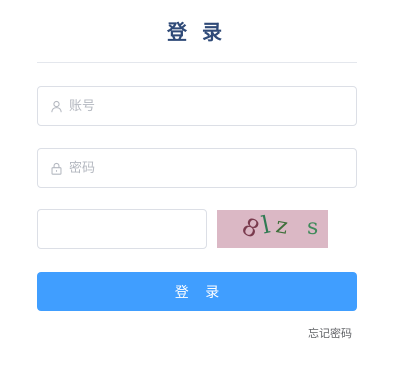  Describe the element at coordinates (196, 32) in the screenshot. I see `login-title: 登 录` at that location.